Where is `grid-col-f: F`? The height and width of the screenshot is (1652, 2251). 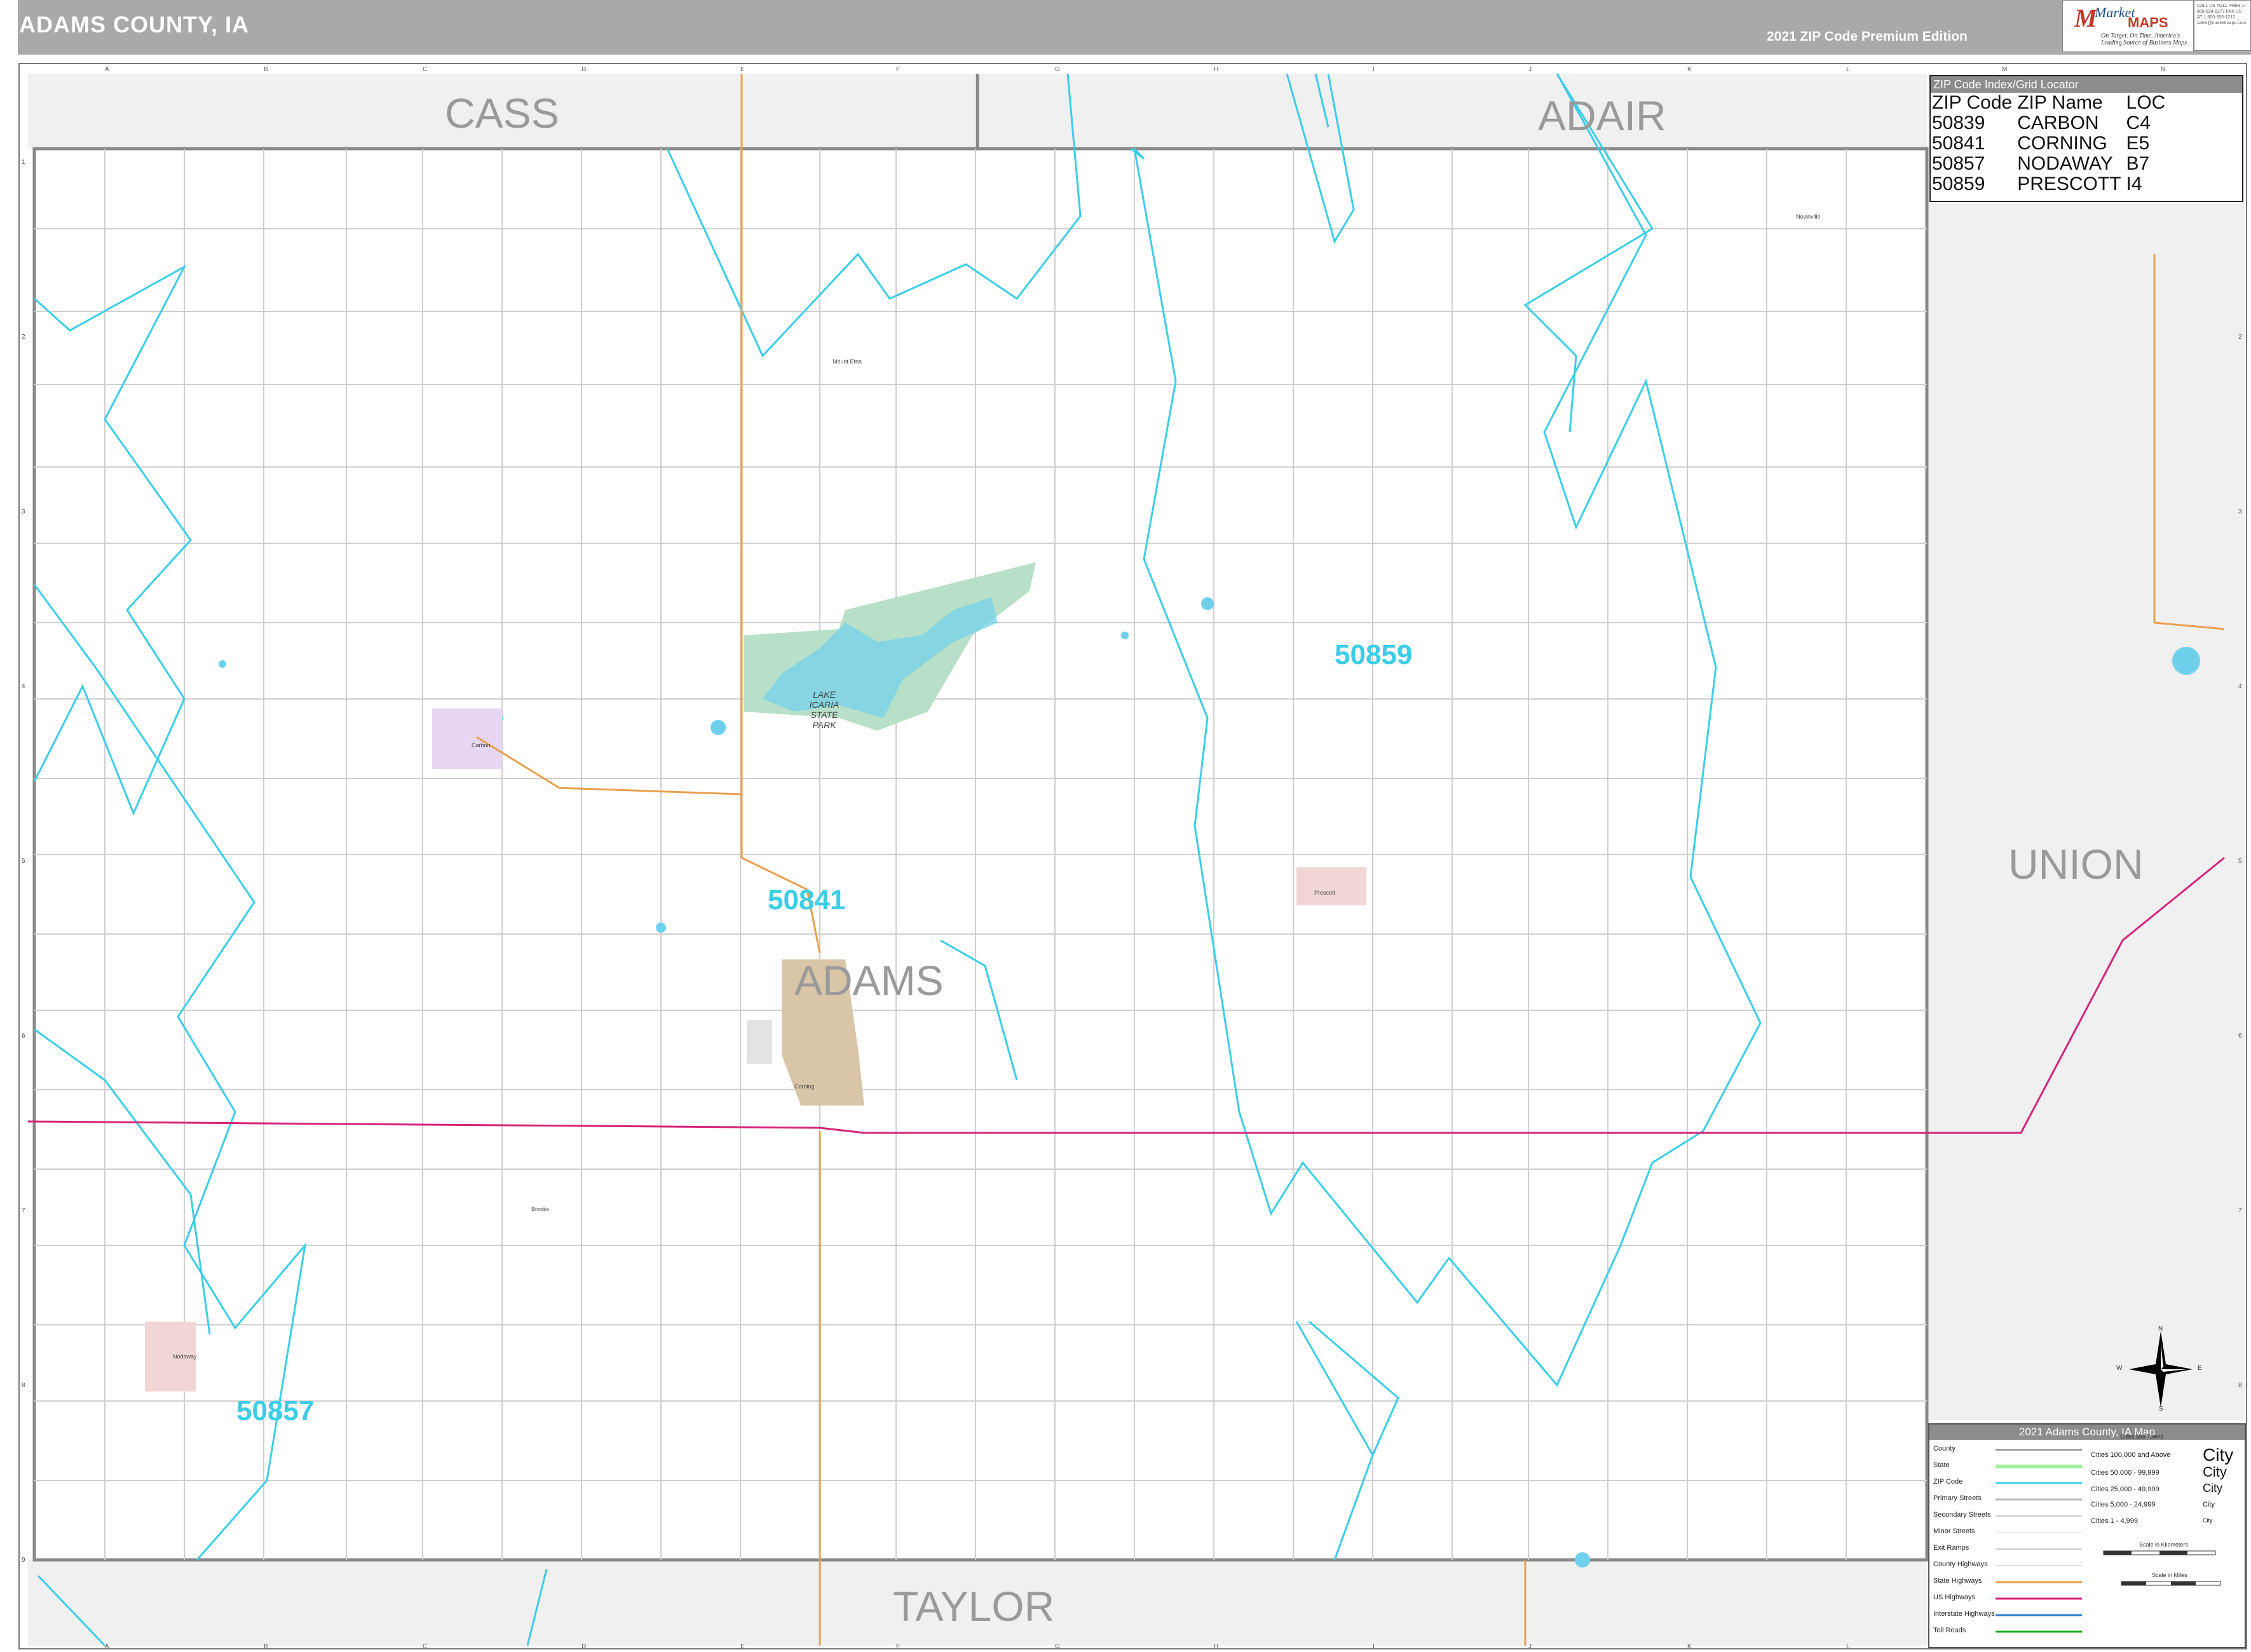
grid-col-f: F is located at coordinates (898, 69).